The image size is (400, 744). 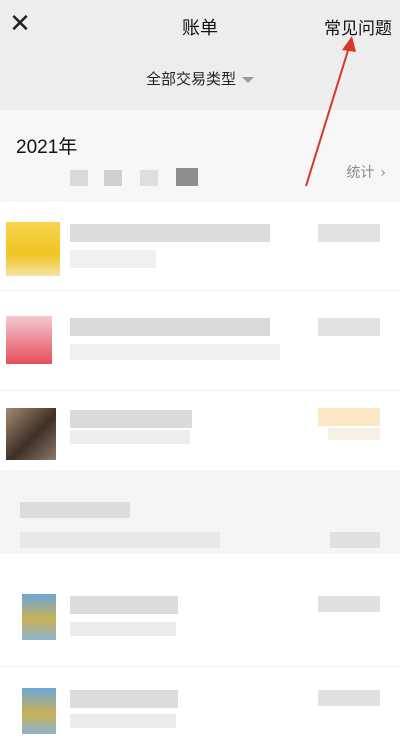 I want to click on transaction-type-filter: 全部交易类型, so click(x=200, y=78).